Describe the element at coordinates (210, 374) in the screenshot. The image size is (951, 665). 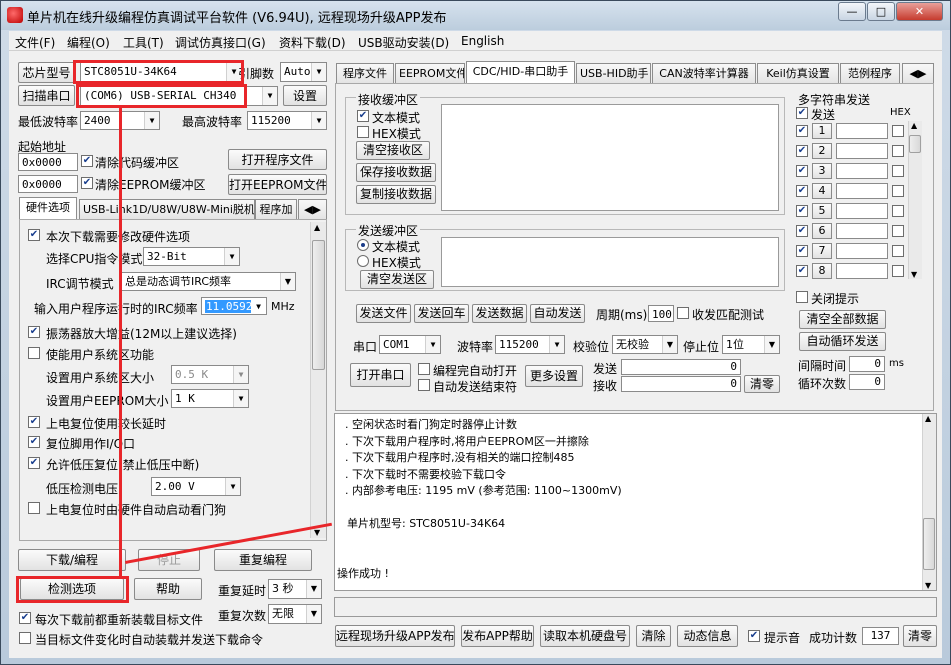
I see `system-area-size-select: 0.5 K ▼` at that location.